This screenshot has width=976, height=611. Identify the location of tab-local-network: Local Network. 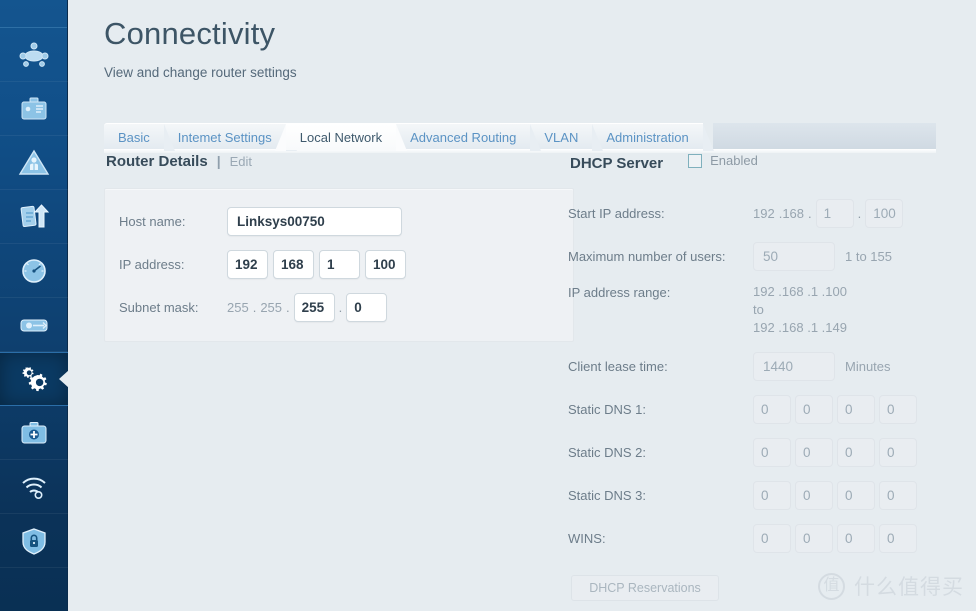
(341, 137).